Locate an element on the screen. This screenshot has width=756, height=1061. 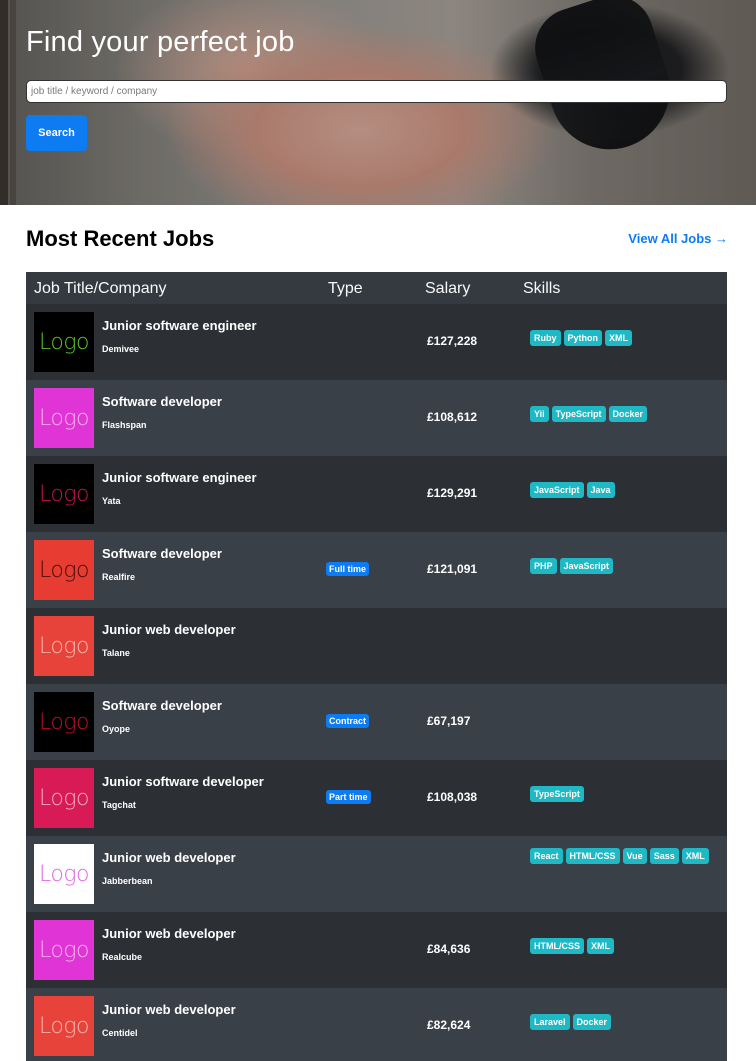
company-name: Jabberbean is located at coordinates (127, 881).